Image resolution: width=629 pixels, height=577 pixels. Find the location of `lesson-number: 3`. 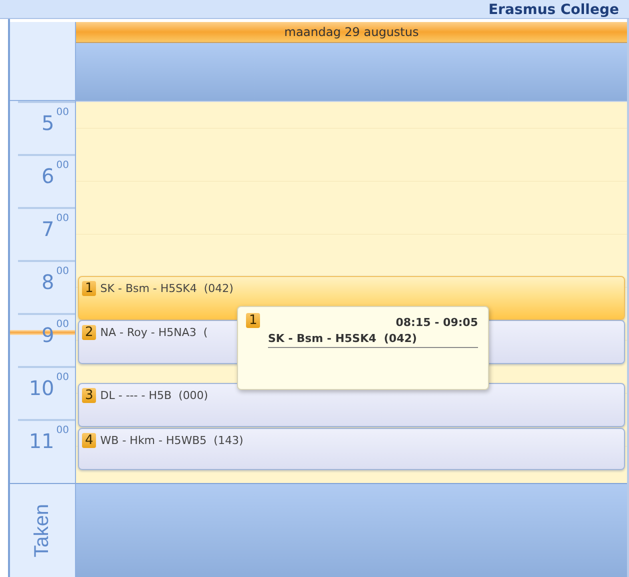

lesson-number: 3 is located at coordinates (89, 395).